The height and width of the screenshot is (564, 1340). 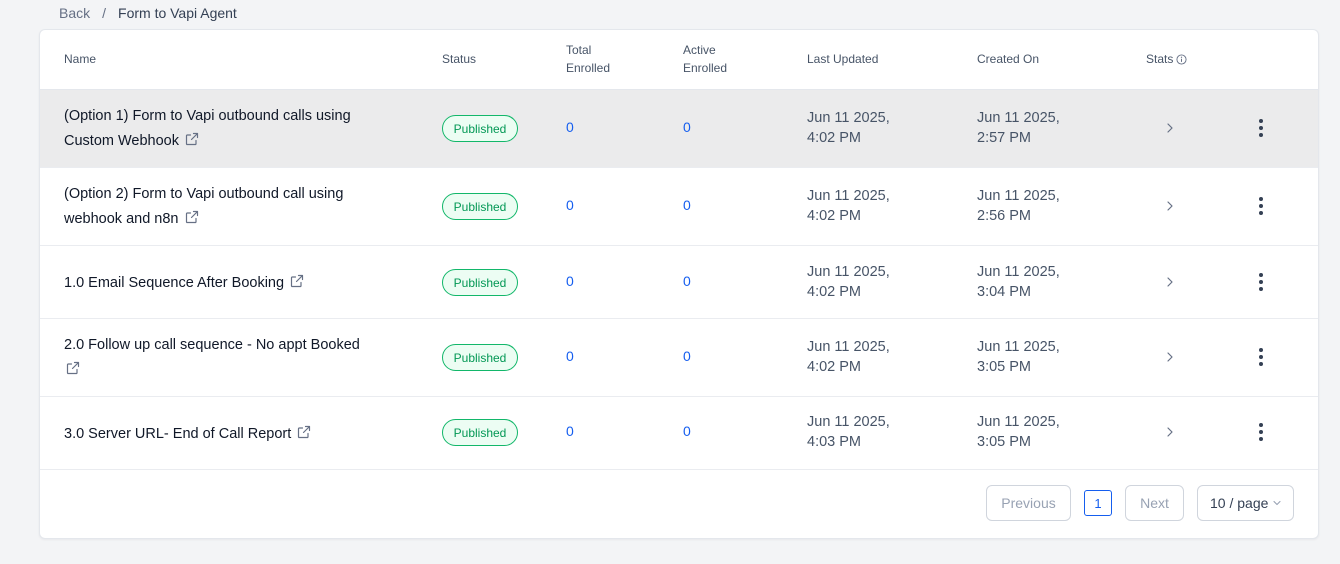 I want to click on header-active-enrolled: Active Enrolled, so click(x=705, y=59).